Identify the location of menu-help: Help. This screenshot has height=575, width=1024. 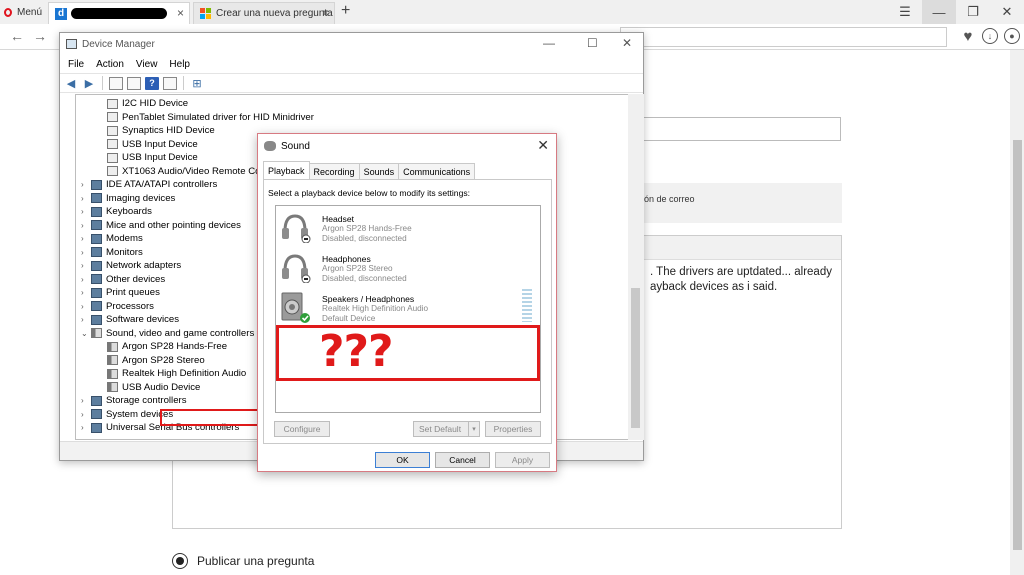
(179, 64).